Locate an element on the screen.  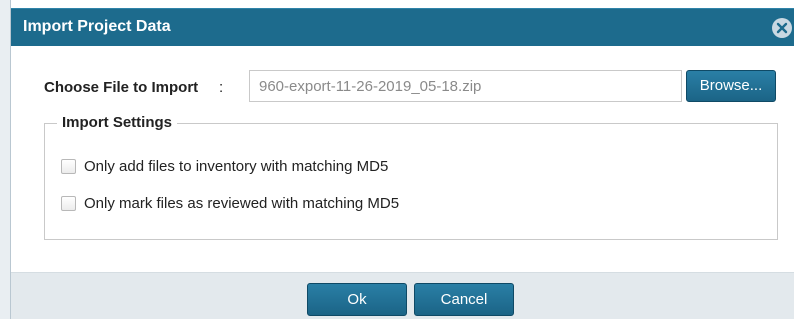
cancel-button: Cancel is located at coordinates (464, 299).